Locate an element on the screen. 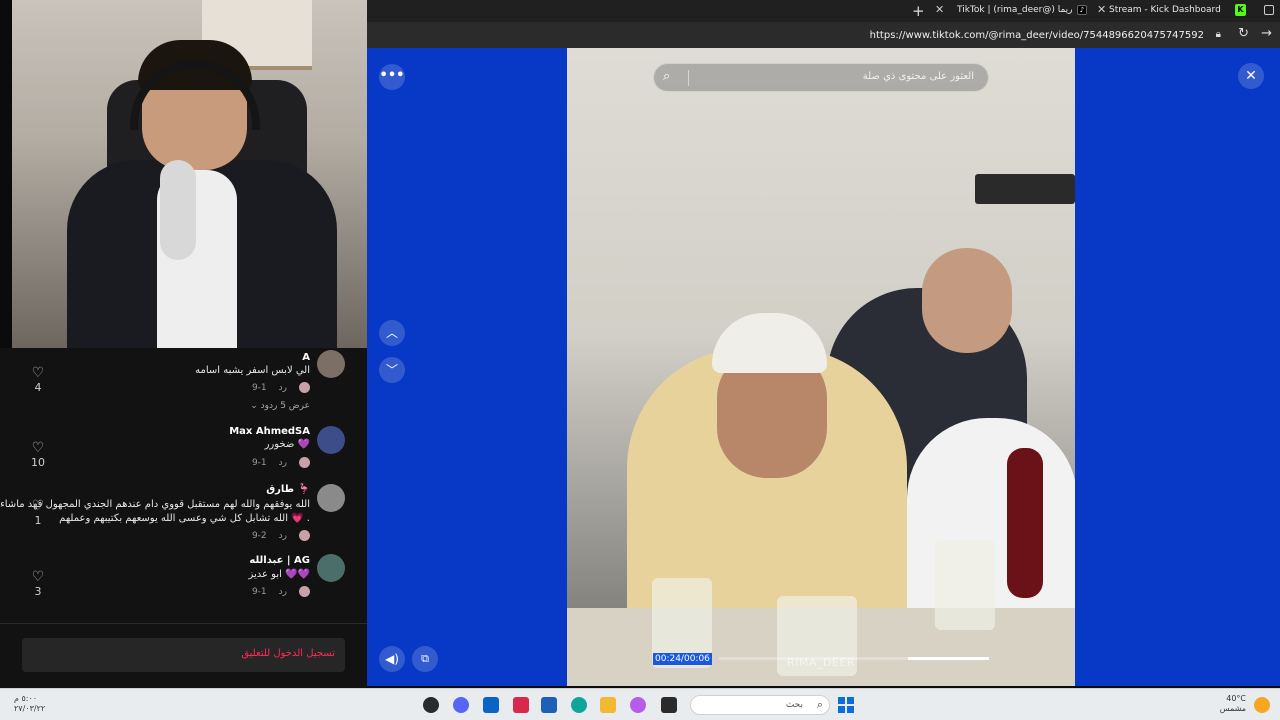 Image resolution: width=1280 pixels, height=720 pixels. cam-microphone is located at coordinates (178, 210).